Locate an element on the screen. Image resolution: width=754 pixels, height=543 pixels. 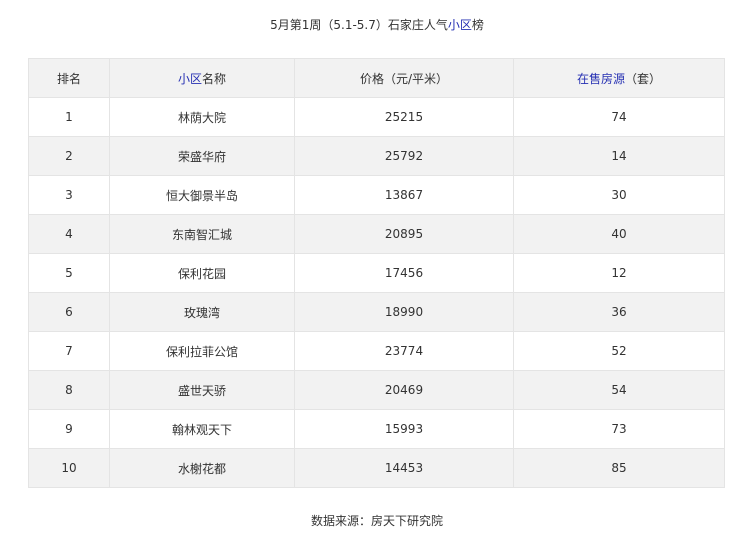
header-name: 小区名称 is located at coordinates (202, 78).